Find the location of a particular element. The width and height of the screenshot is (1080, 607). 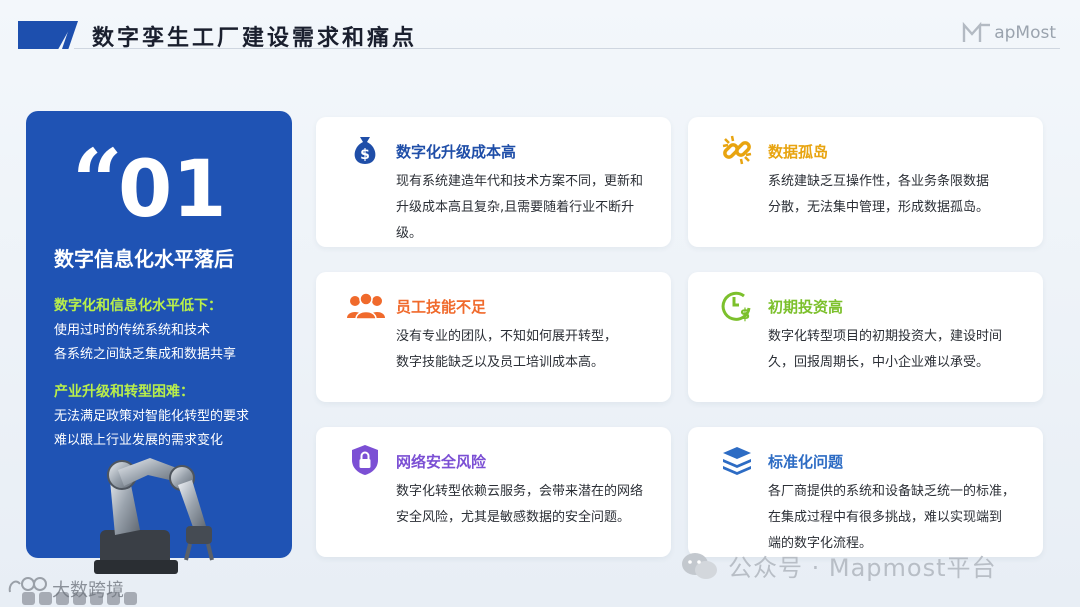

card-line: 安全风险，尤其是敏感数据的安全问题。 is located at coordinates (513, 517).